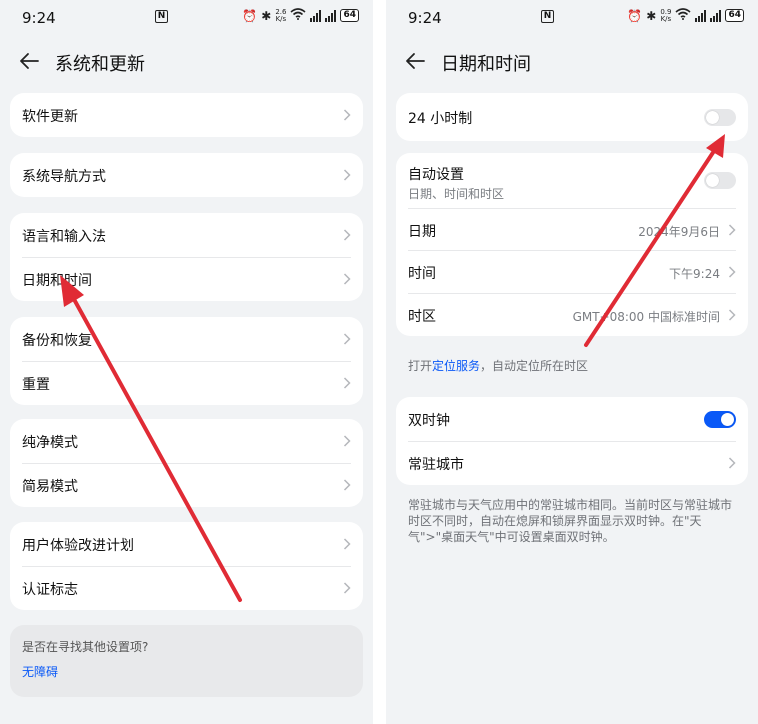  Describe the element at coordinates (666, 15) in the screenshot. I see `network-speed: 0.9 K/s` at that location.